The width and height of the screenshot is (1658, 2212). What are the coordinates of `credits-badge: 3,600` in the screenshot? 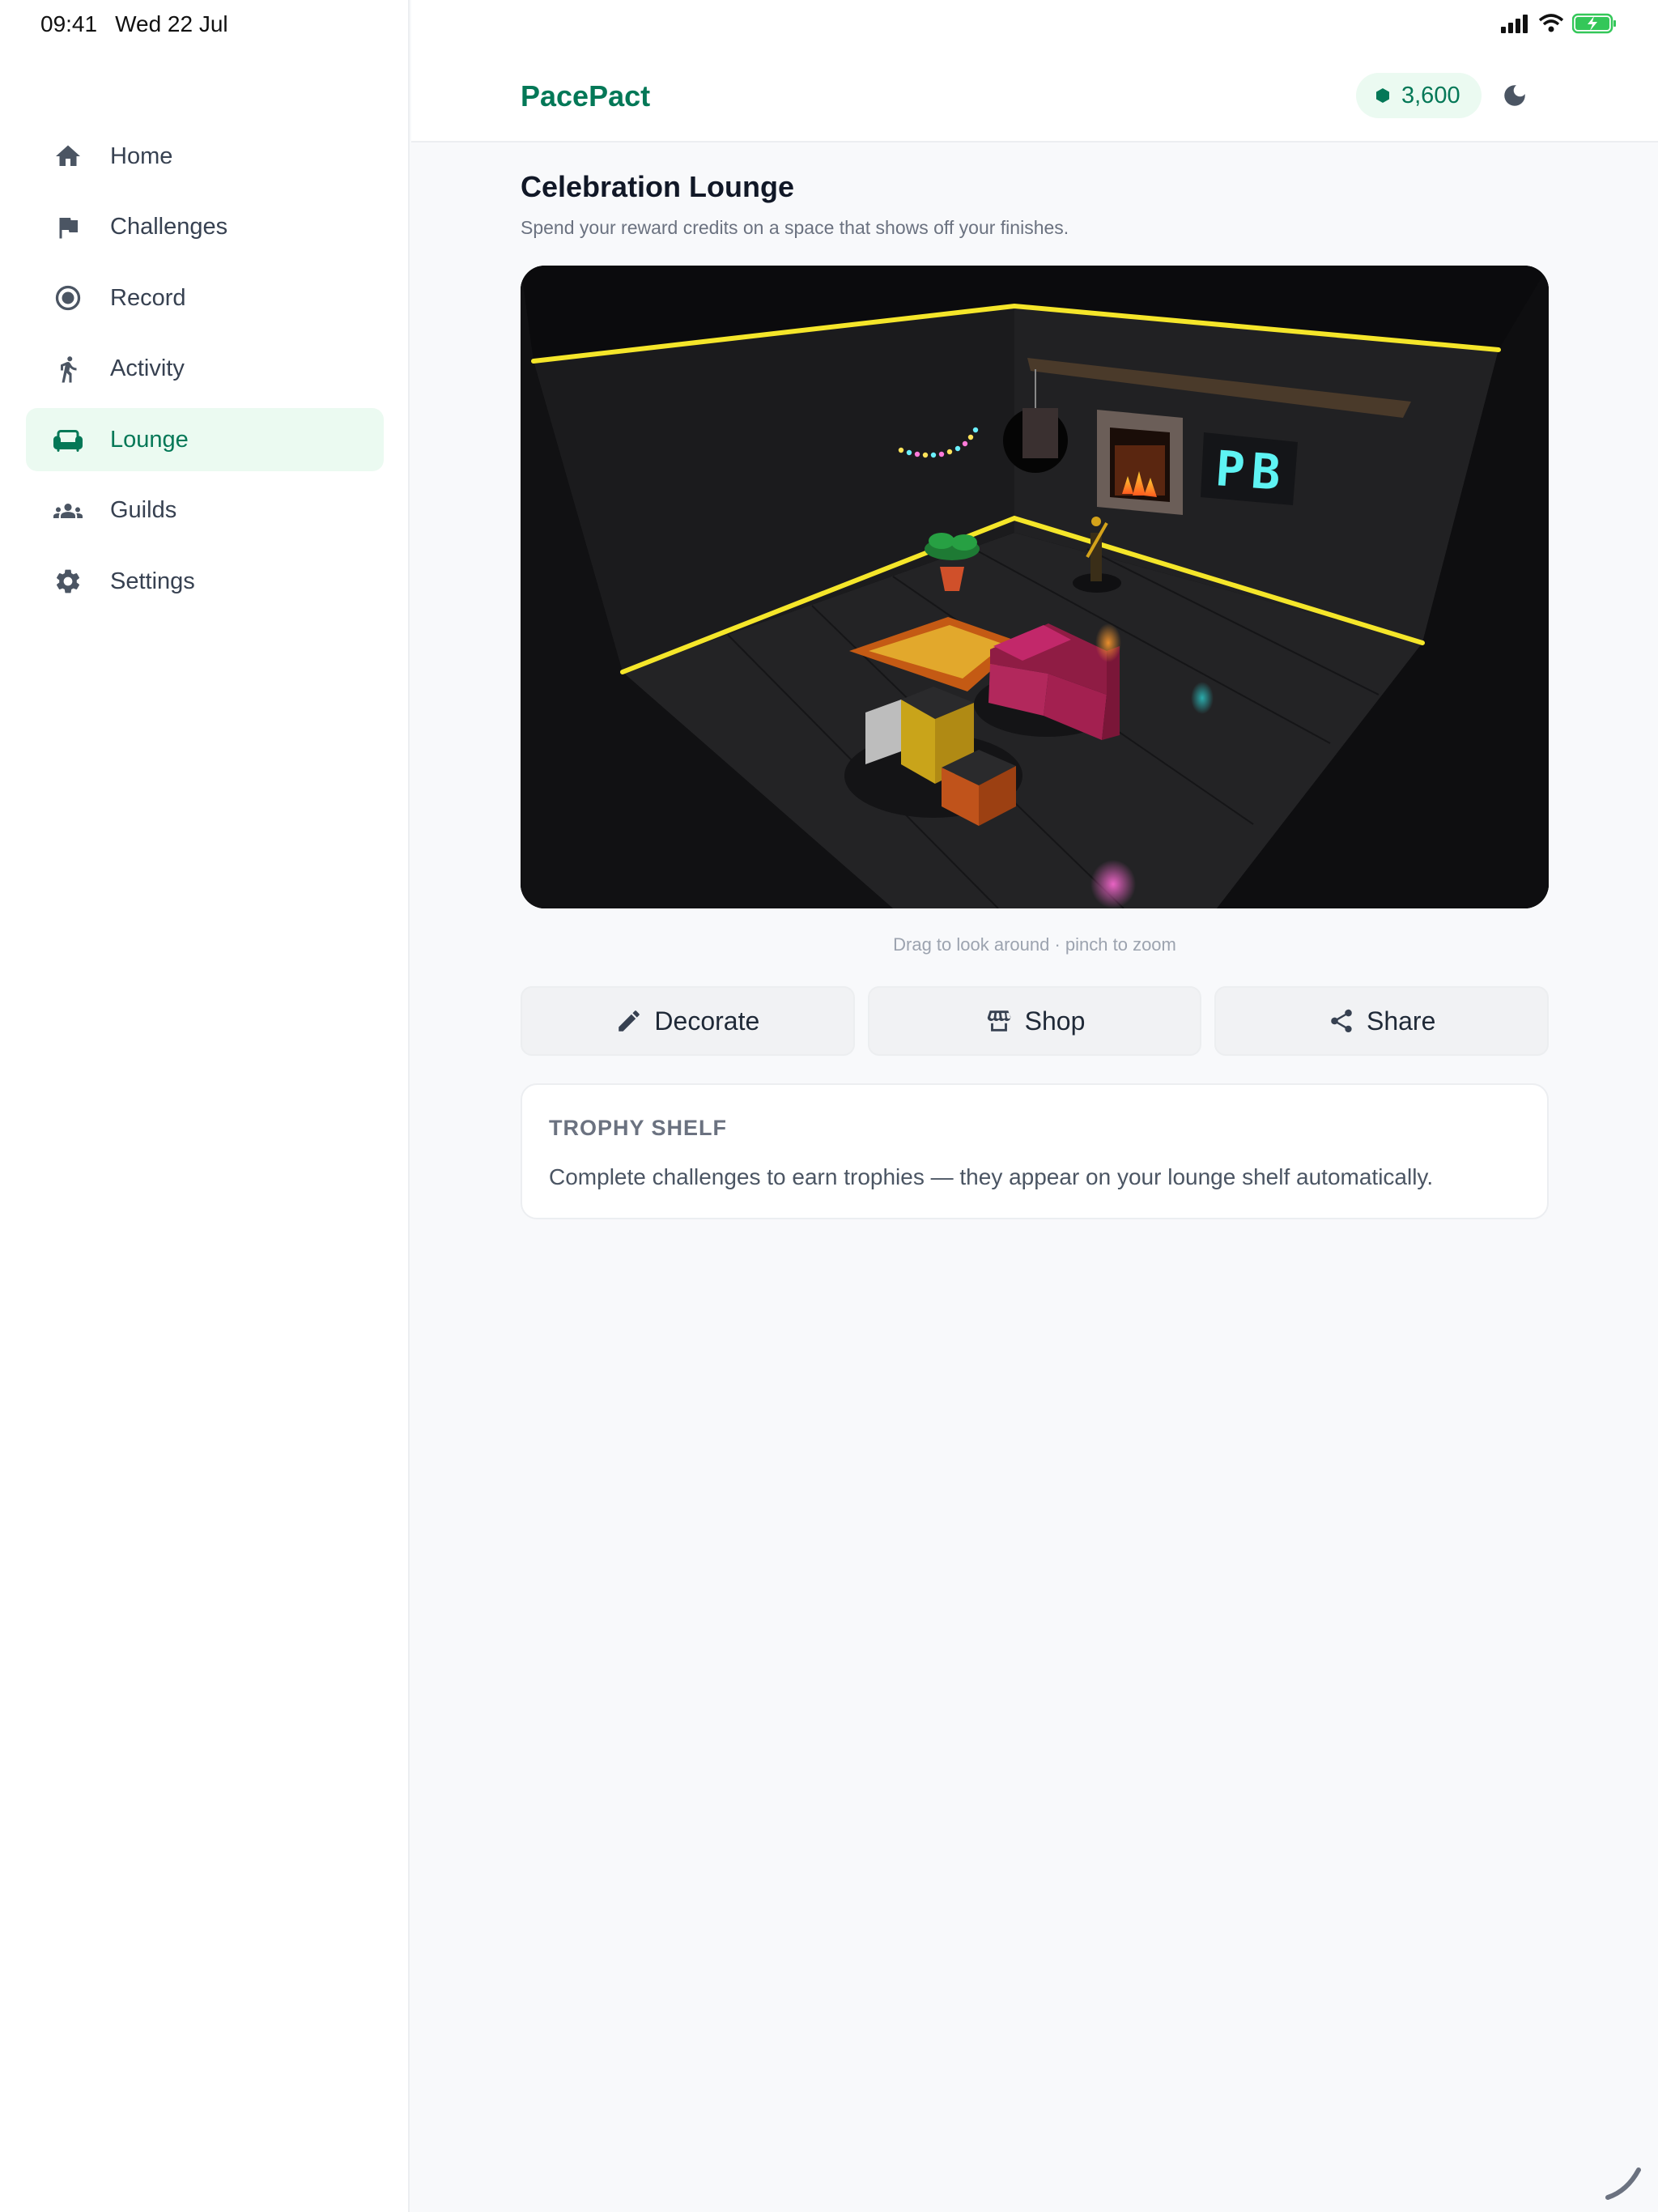 It's located at (1419, 96).